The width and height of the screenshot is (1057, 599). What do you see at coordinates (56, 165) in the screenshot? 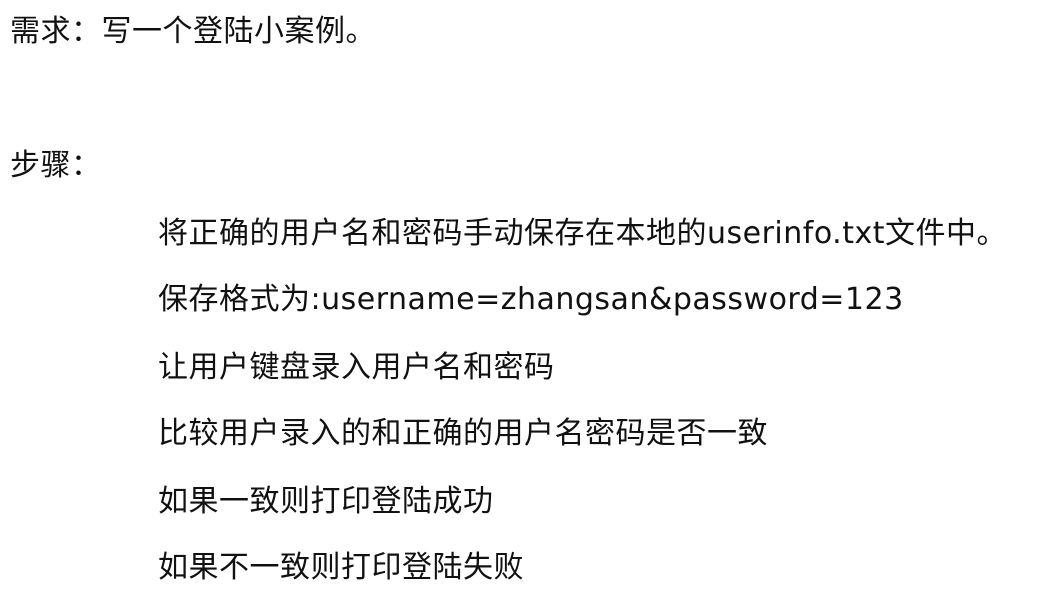
I see `steps-heading: 步骤：` at bounding box center [56, 165].